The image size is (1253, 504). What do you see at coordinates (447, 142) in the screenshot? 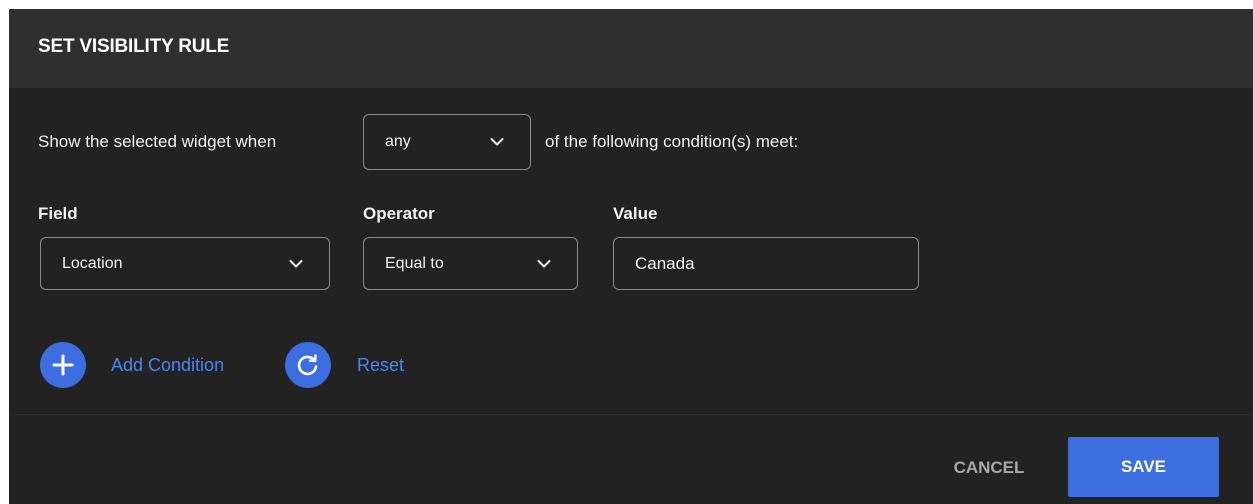
I see `match-select: any` at bounding box center [447, 142].